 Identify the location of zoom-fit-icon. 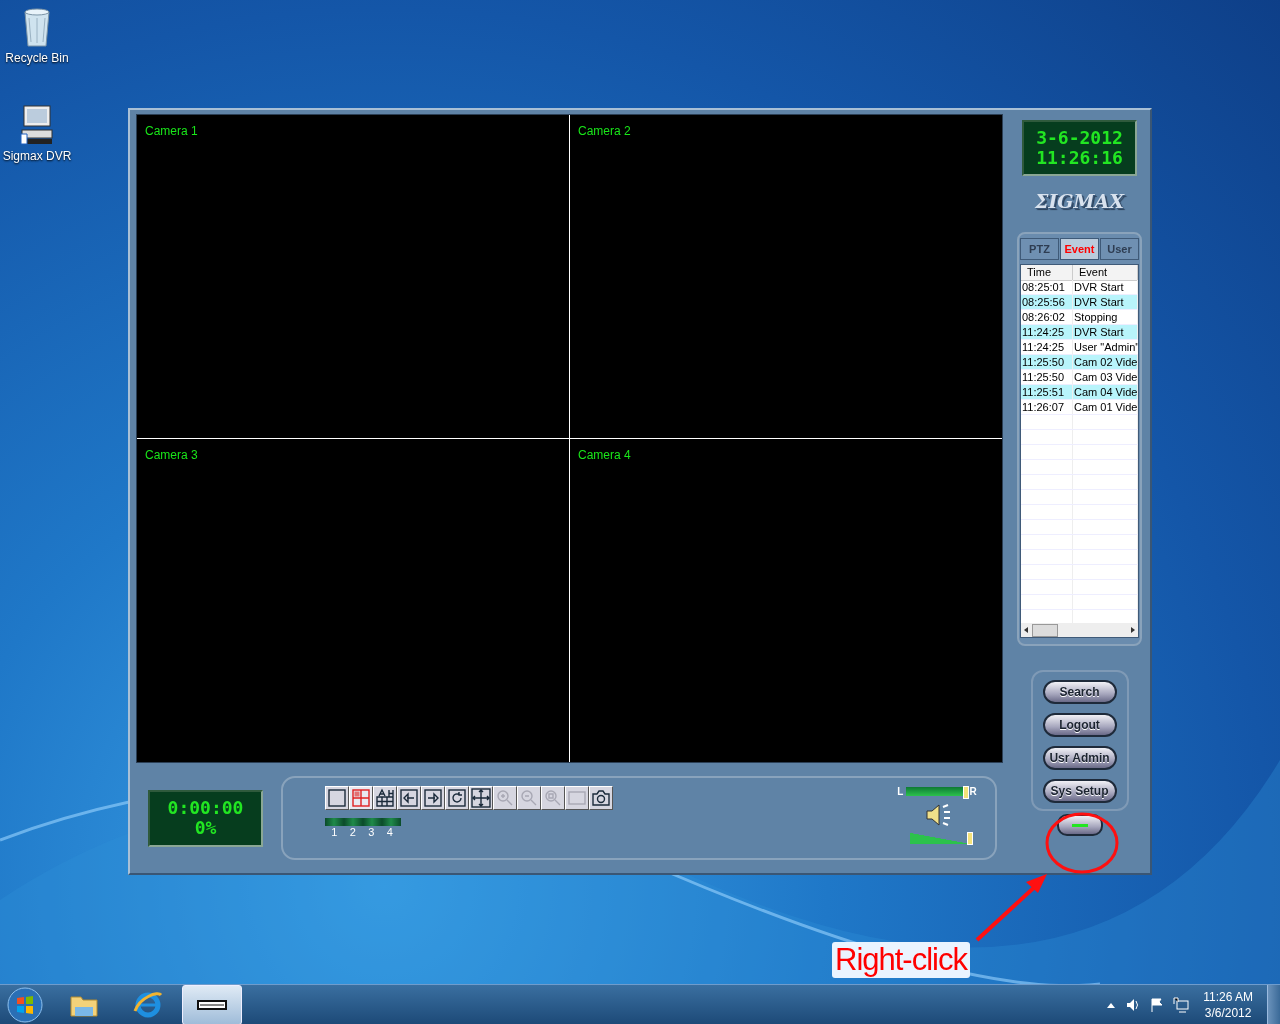
(553, 798).